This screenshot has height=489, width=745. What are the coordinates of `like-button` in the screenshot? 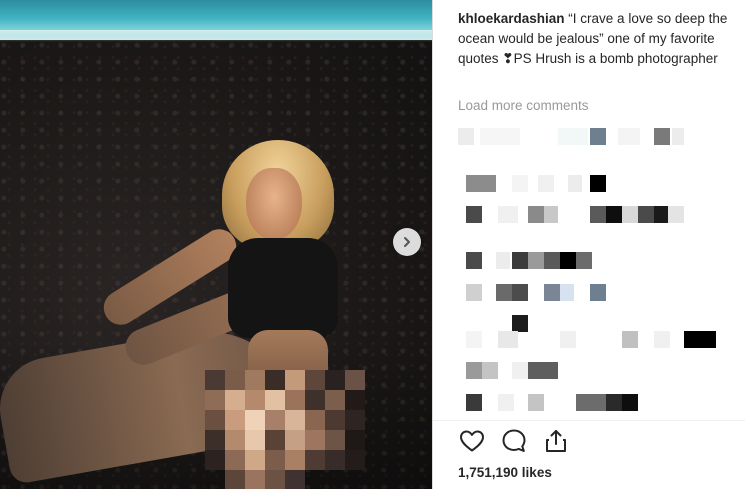 It's located at (472, 441).